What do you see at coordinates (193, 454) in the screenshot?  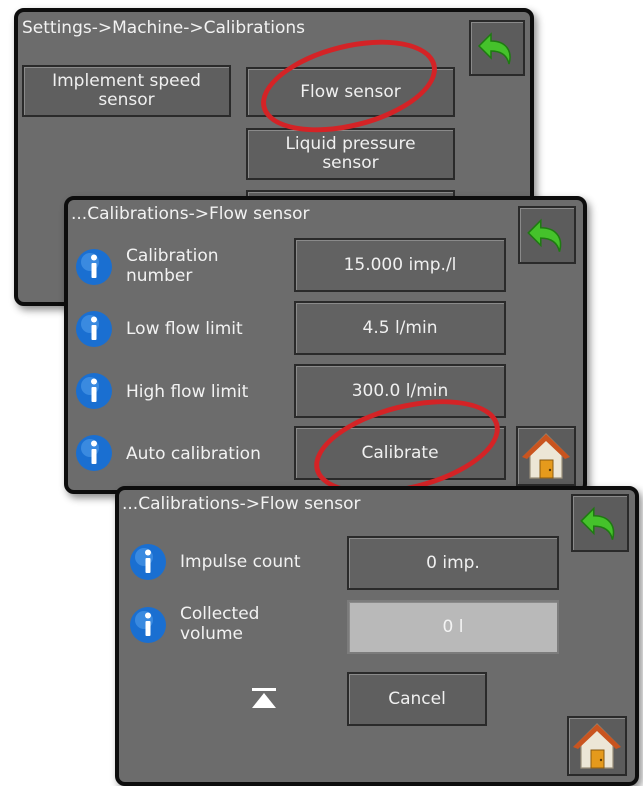 I see `auto-calibration-label: Auto calibration` at bounding box center [193, 454].